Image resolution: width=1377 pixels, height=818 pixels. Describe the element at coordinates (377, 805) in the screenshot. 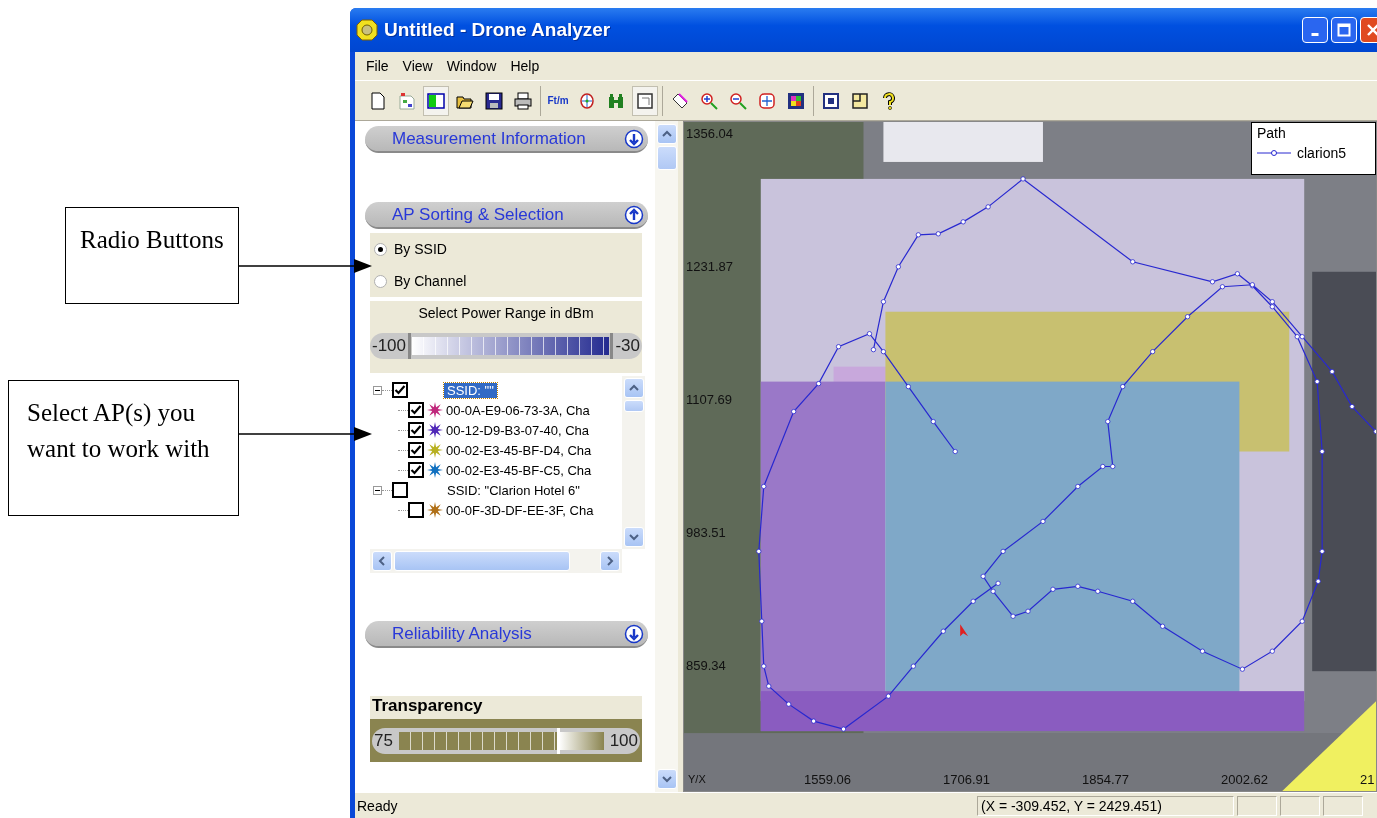

I see `status-text: Ready` at that location.